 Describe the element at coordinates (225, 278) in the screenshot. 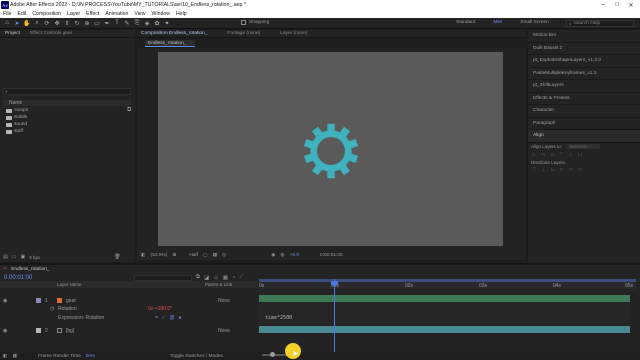

I see `frame-blending-icon: ▦` at that location.